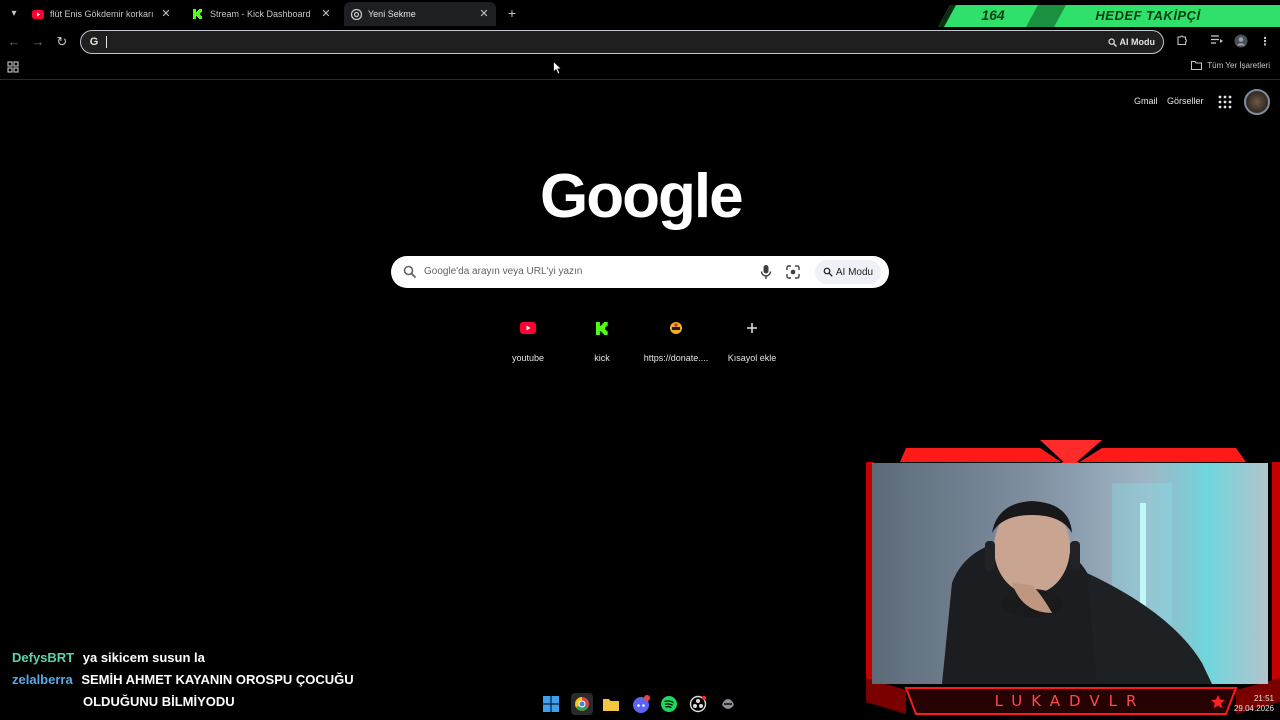 This screenshot has height=720, width=1280. I want to click on chat-text: OLDUĞUNU BİLMİYODU, so click(159, 701).